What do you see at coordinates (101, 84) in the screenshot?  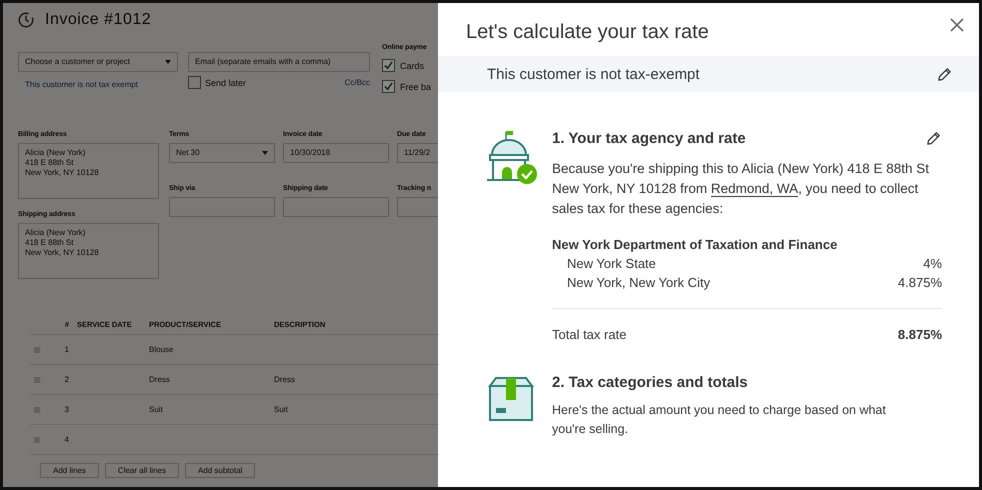 I see `tax-exempt-link: This customer is not tax exempt` at bounding box center [101, 84].